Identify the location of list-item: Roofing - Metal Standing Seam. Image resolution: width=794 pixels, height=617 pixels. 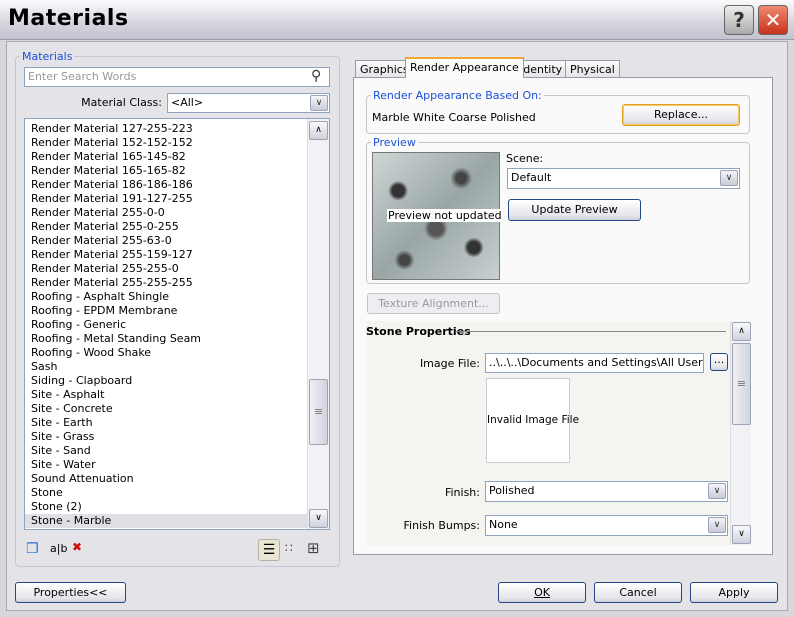
(166, 339).